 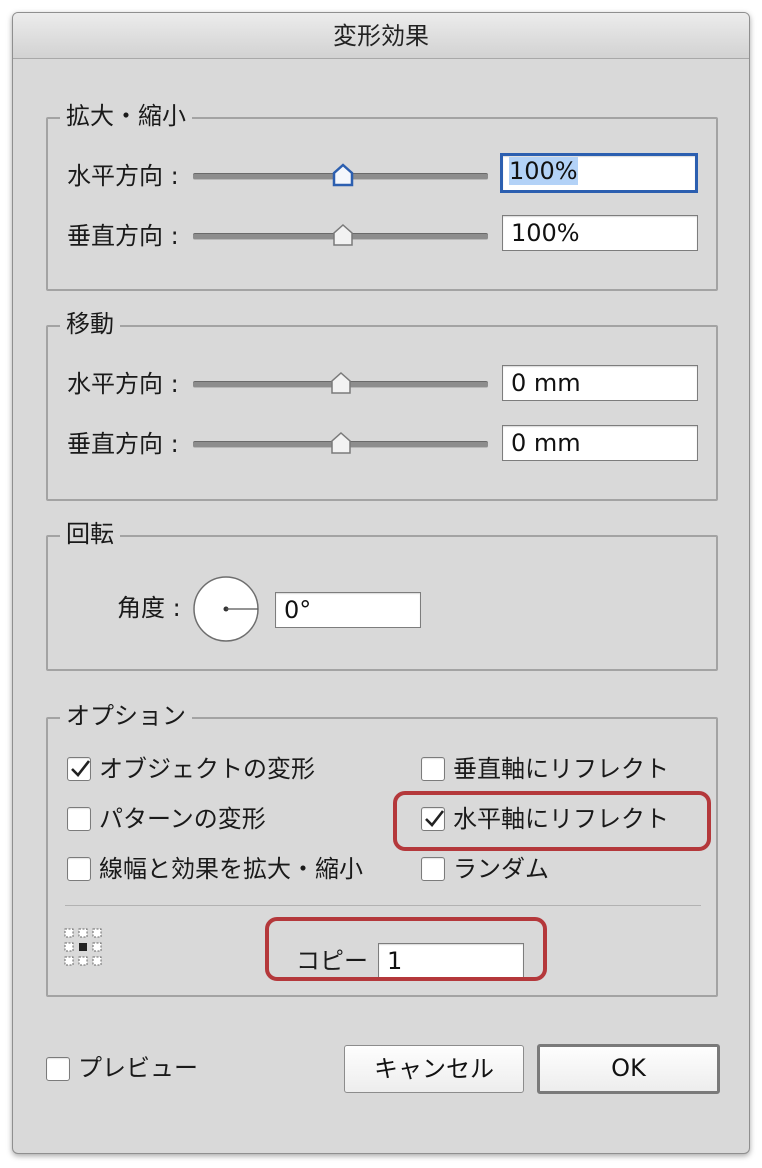 I want to click on angle-dial-icon, so click(x=226, y=609).